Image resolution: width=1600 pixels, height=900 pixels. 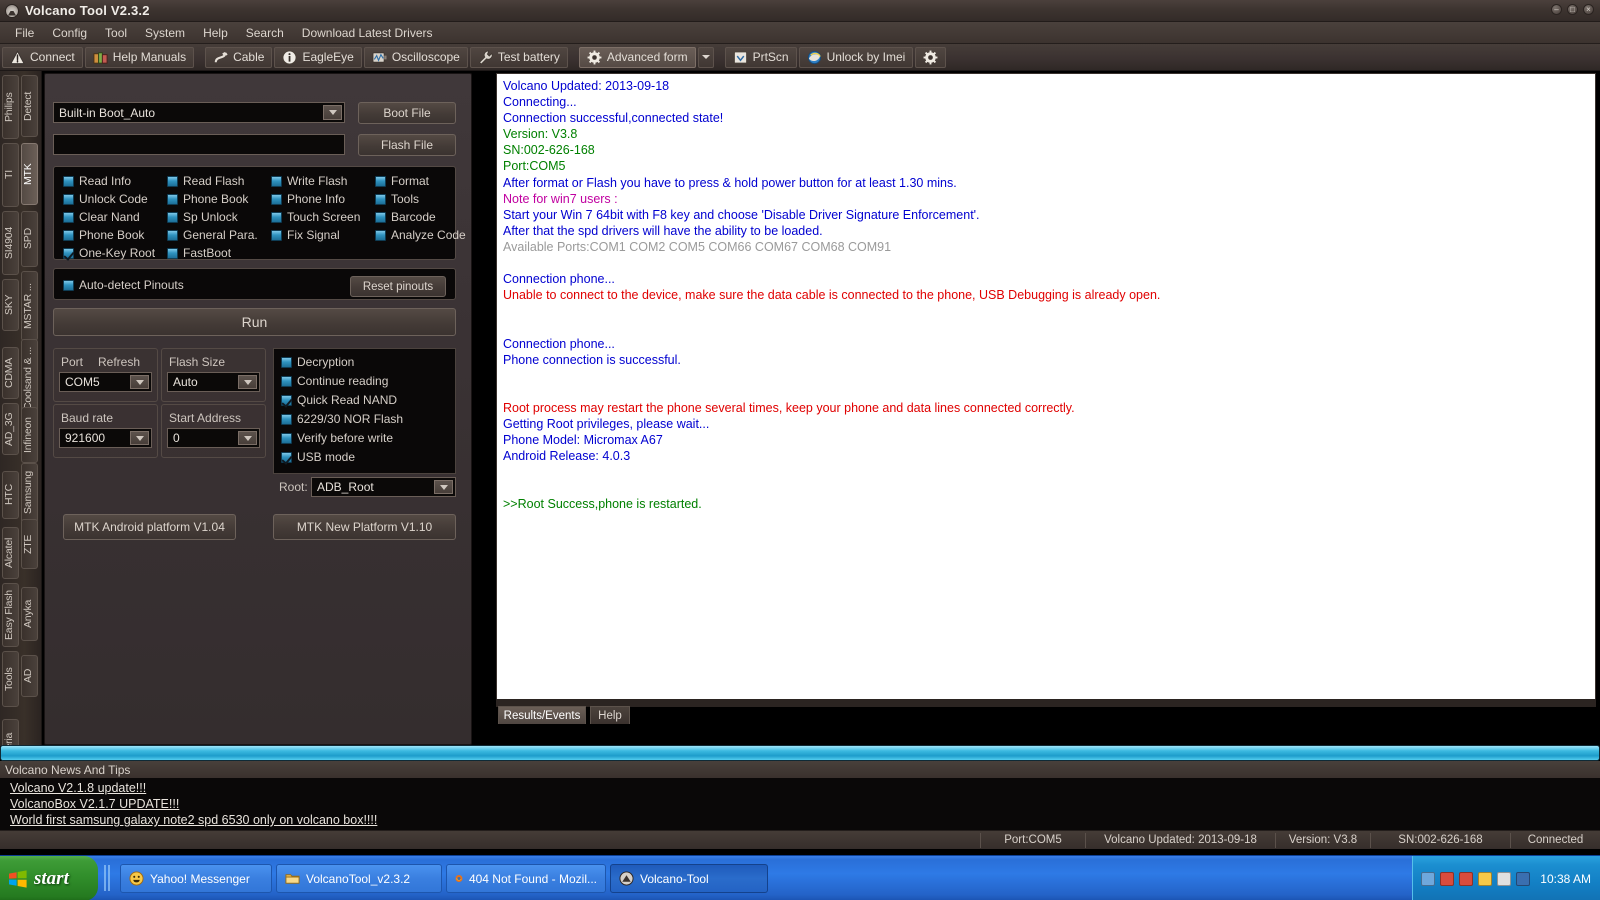 I want to click on shield-icon, so click(x=1447, y=878).